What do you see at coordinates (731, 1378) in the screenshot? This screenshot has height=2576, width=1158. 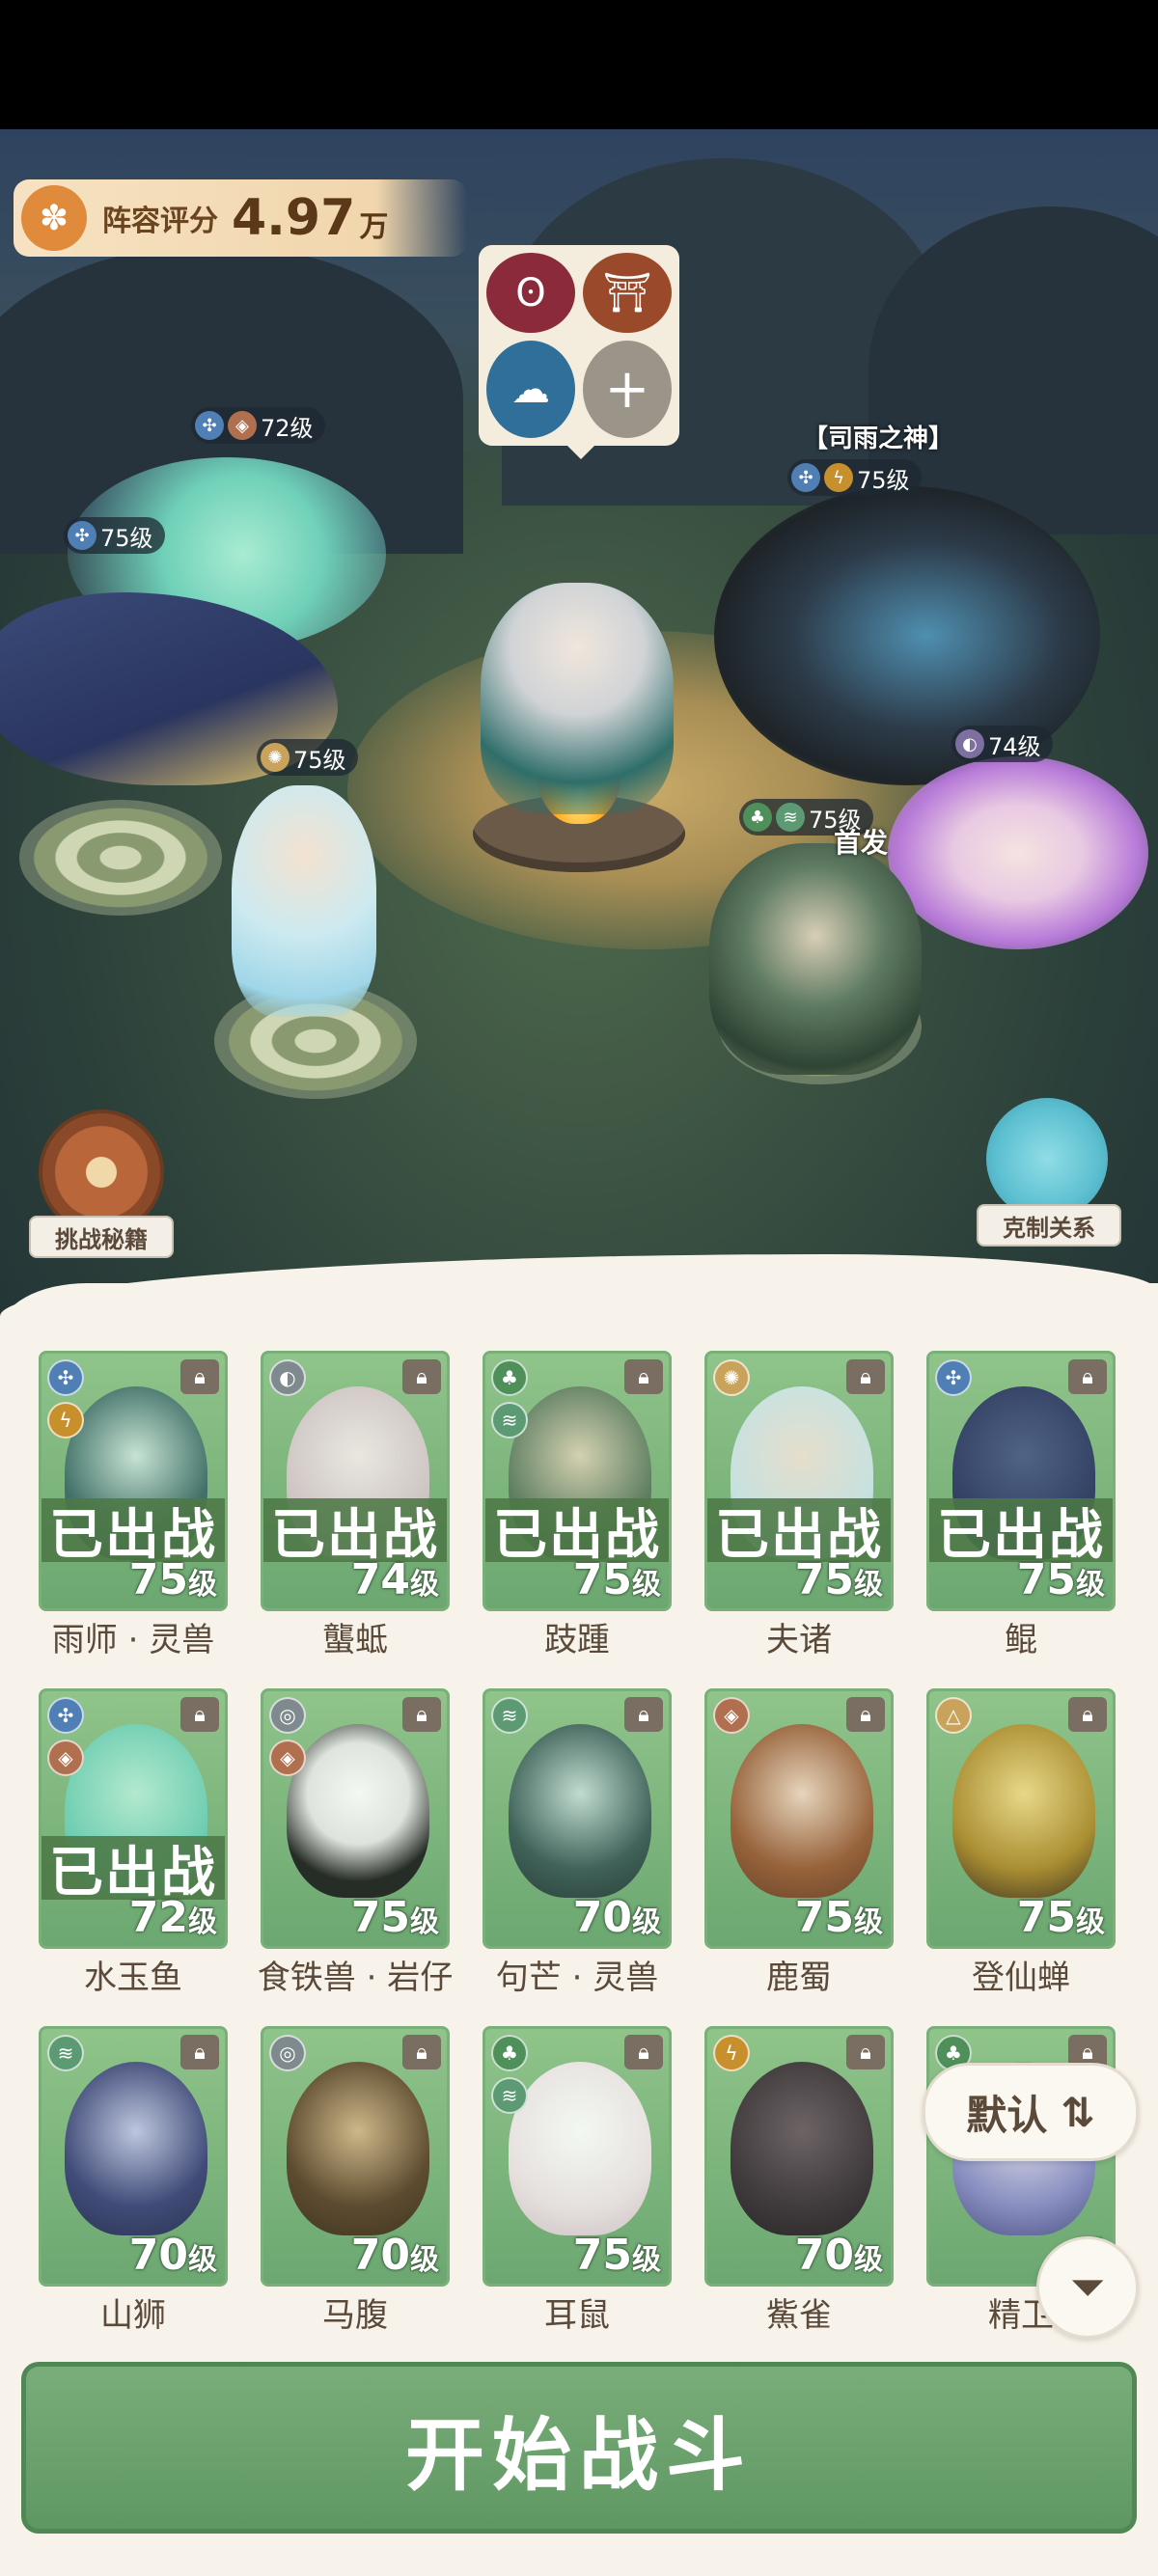 I see `light-element-icon: ✺` at bounding box center [731, 1378].